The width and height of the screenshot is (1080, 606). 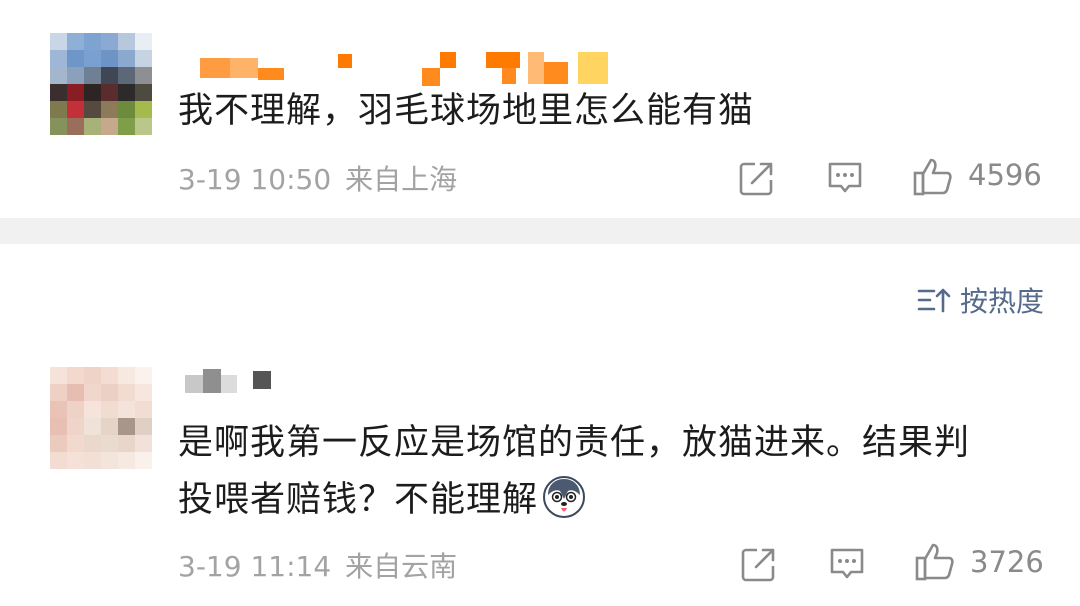 I want to click on comment-location: 来自云南, so click(x=401, y=566).